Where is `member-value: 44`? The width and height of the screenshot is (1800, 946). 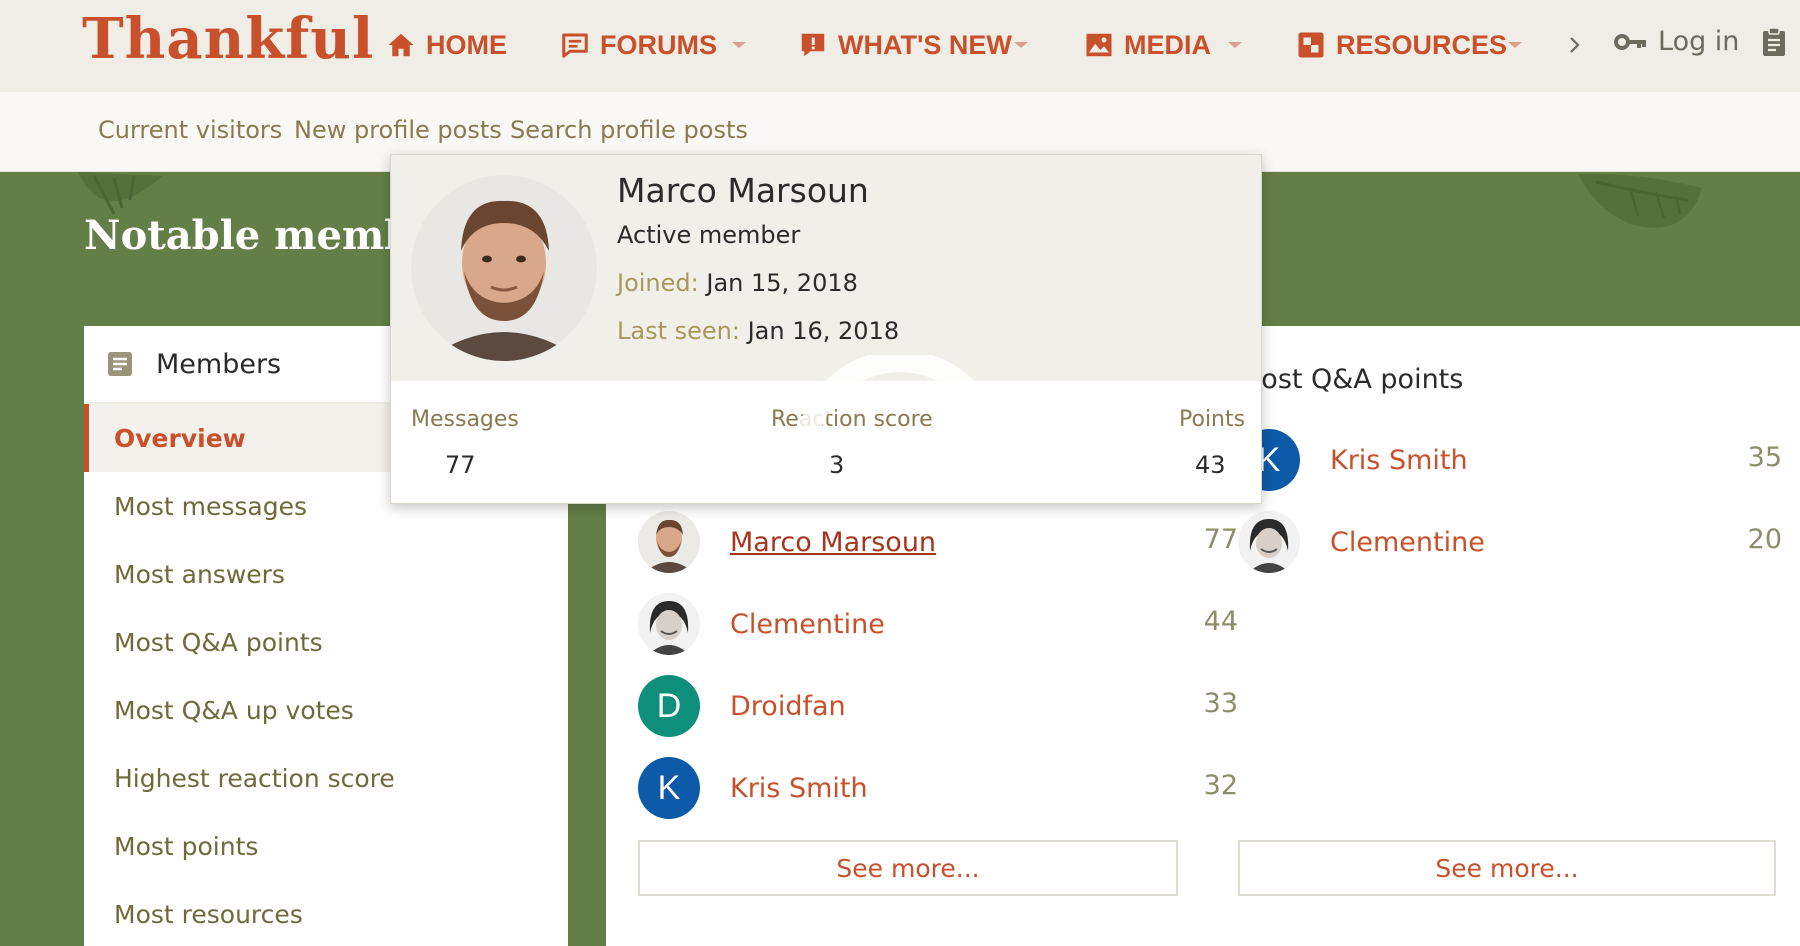
member-value: 44 is located at coordinates (1220, 621).